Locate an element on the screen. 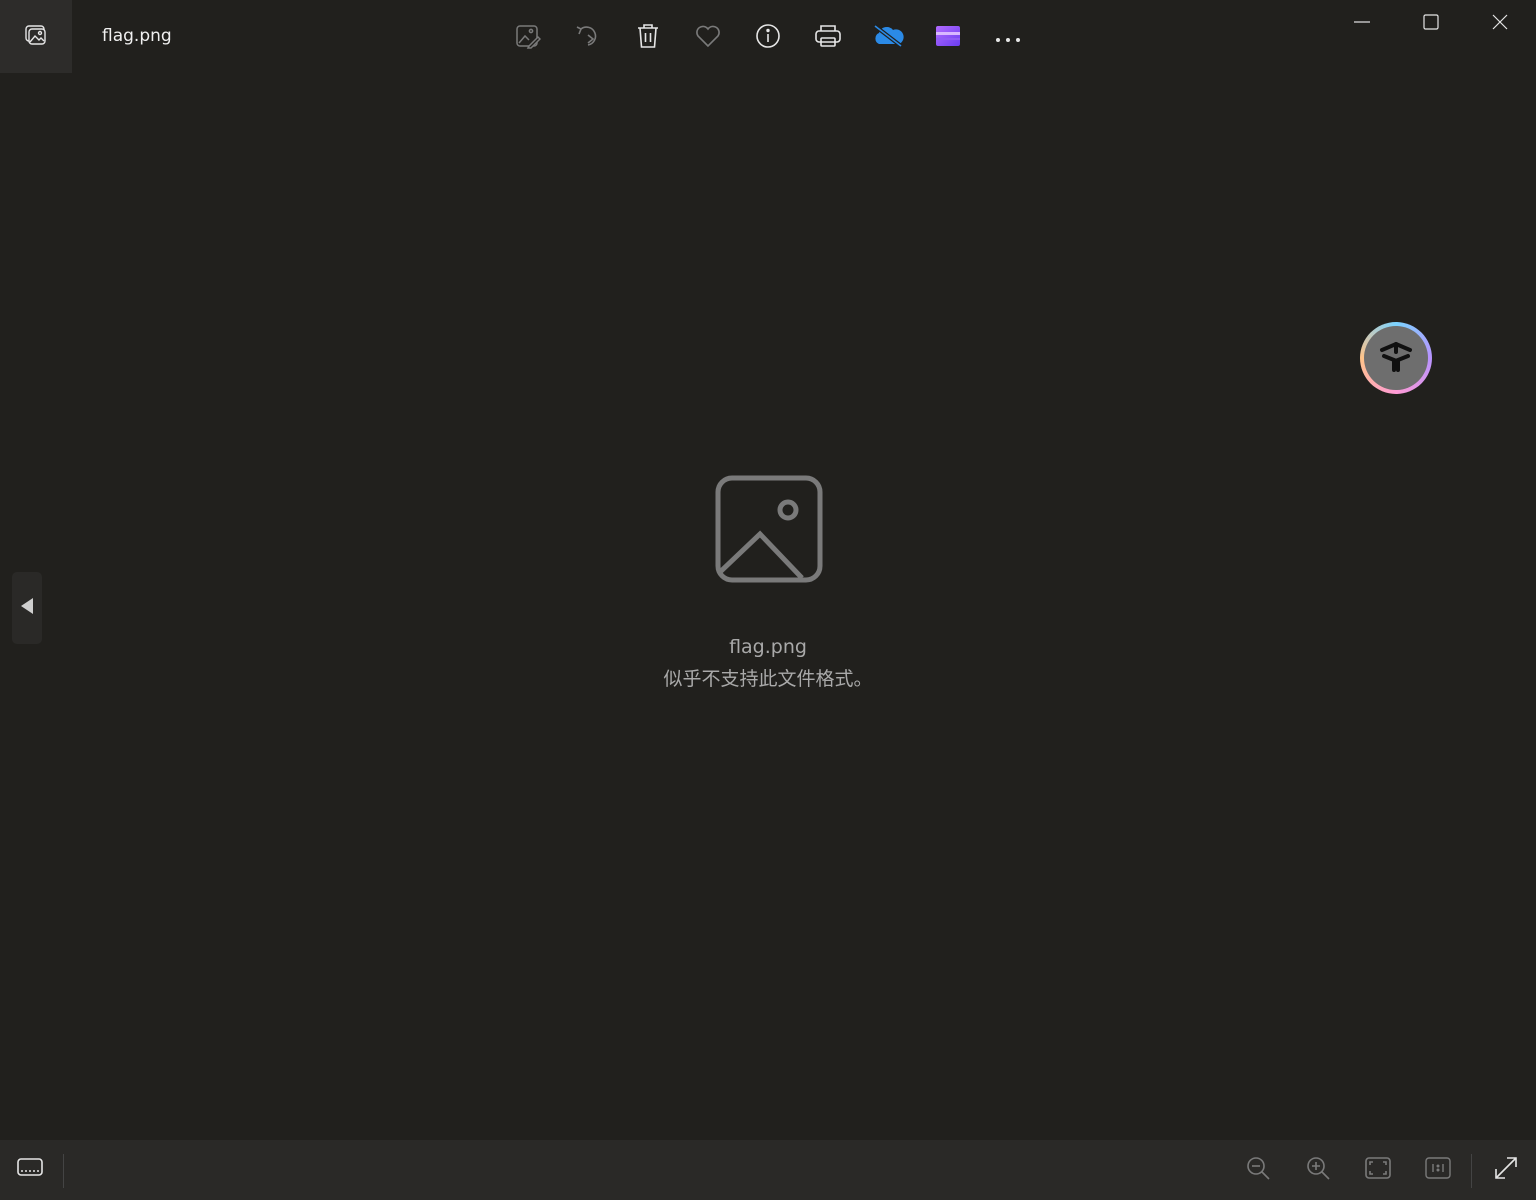 Image resolution: width=1536 pixels, height=1200 pixels. edit-image-icon is located at coordinates (528, 38).